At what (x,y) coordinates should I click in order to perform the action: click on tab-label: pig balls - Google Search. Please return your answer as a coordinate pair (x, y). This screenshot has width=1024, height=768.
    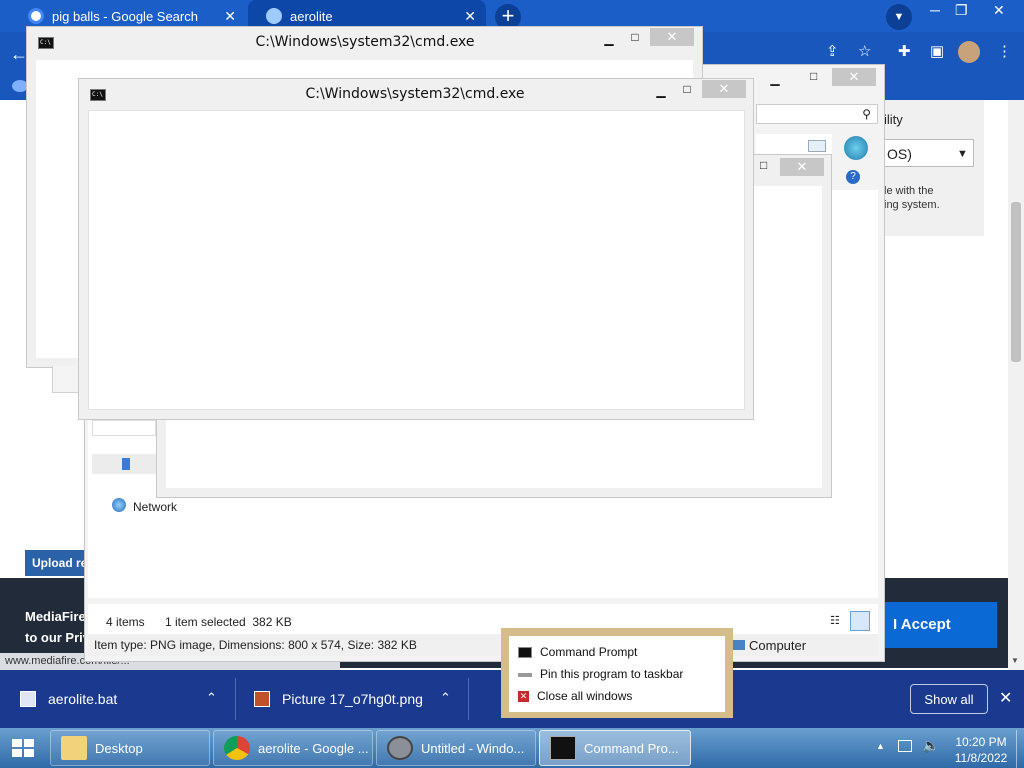
    Looking at the image, I should click on (125, 16).